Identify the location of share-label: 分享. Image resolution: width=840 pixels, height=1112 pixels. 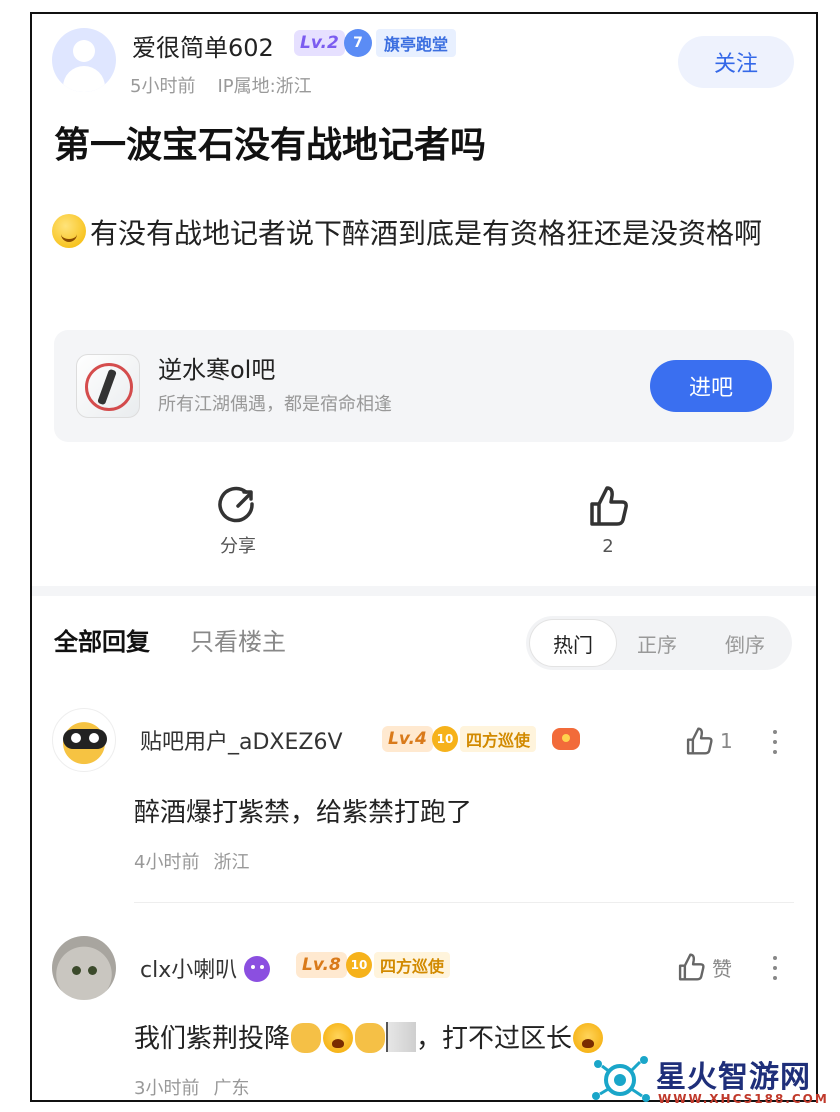
(238, 546).